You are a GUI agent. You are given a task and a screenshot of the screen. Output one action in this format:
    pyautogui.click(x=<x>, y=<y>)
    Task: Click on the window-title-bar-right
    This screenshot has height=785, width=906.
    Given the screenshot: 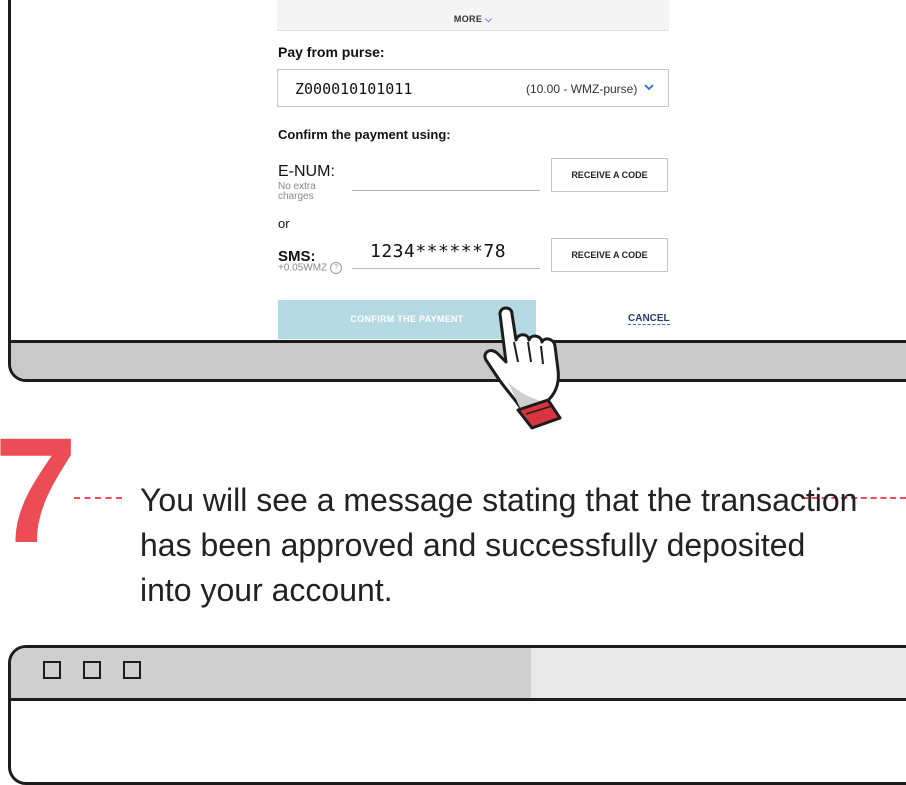 What is the action you would take?
    pyautogui.click(x=718, y=674)
    